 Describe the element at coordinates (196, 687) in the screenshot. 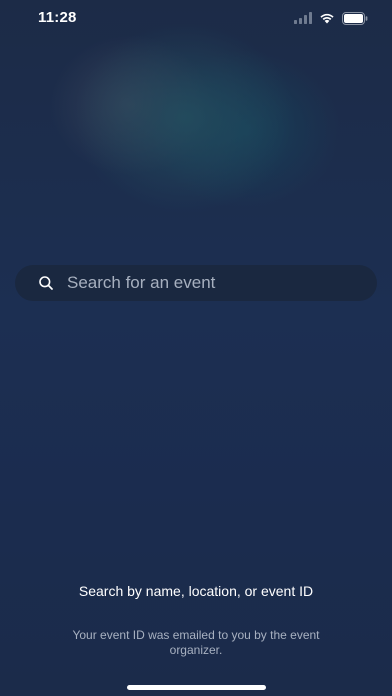

I see `home-indicator` at that location.